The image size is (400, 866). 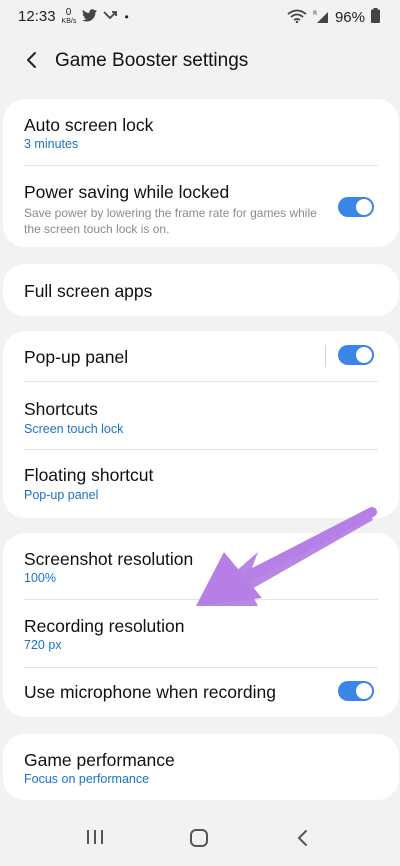 I want to click on settings-card-full-screen: Full screen apps, so click(x=201, y=290).